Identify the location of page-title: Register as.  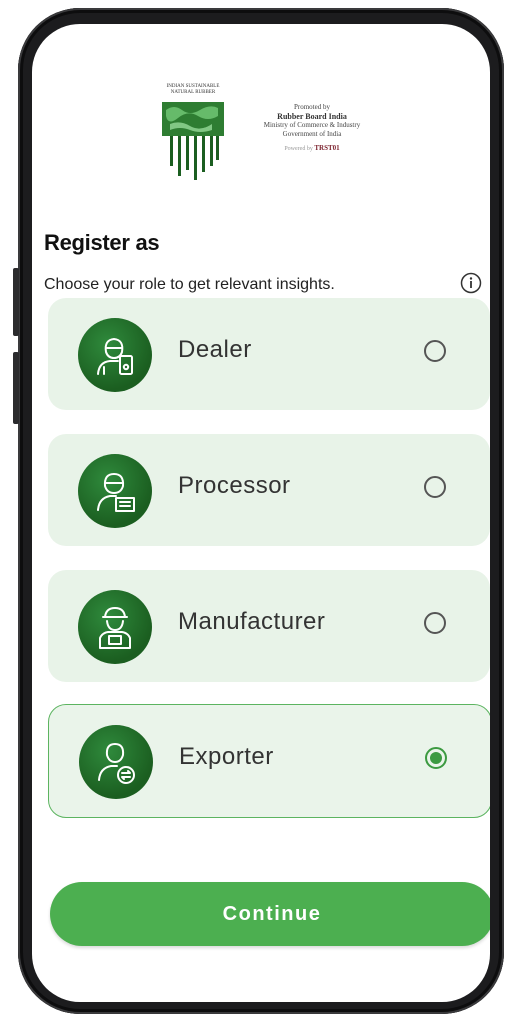
(102, 242).